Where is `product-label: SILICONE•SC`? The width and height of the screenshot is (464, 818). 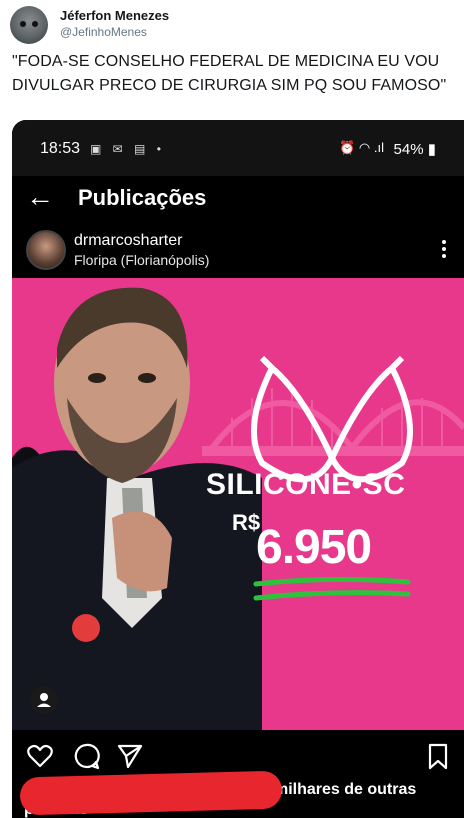
product-label: SILICONE•SC is located at coordinates (306, 484).